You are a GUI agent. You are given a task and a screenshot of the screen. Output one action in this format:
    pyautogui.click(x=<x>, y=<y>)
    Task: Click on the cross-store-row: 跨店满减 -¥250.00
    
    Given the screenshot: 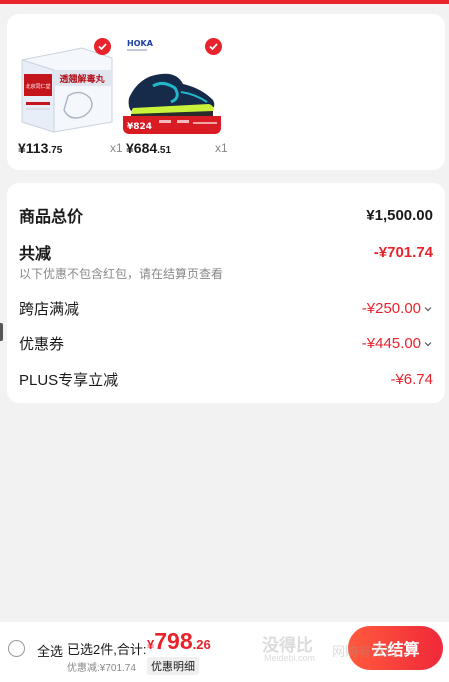 What is the action you would take?
    pyautogui.click(x=226, y=308)
    